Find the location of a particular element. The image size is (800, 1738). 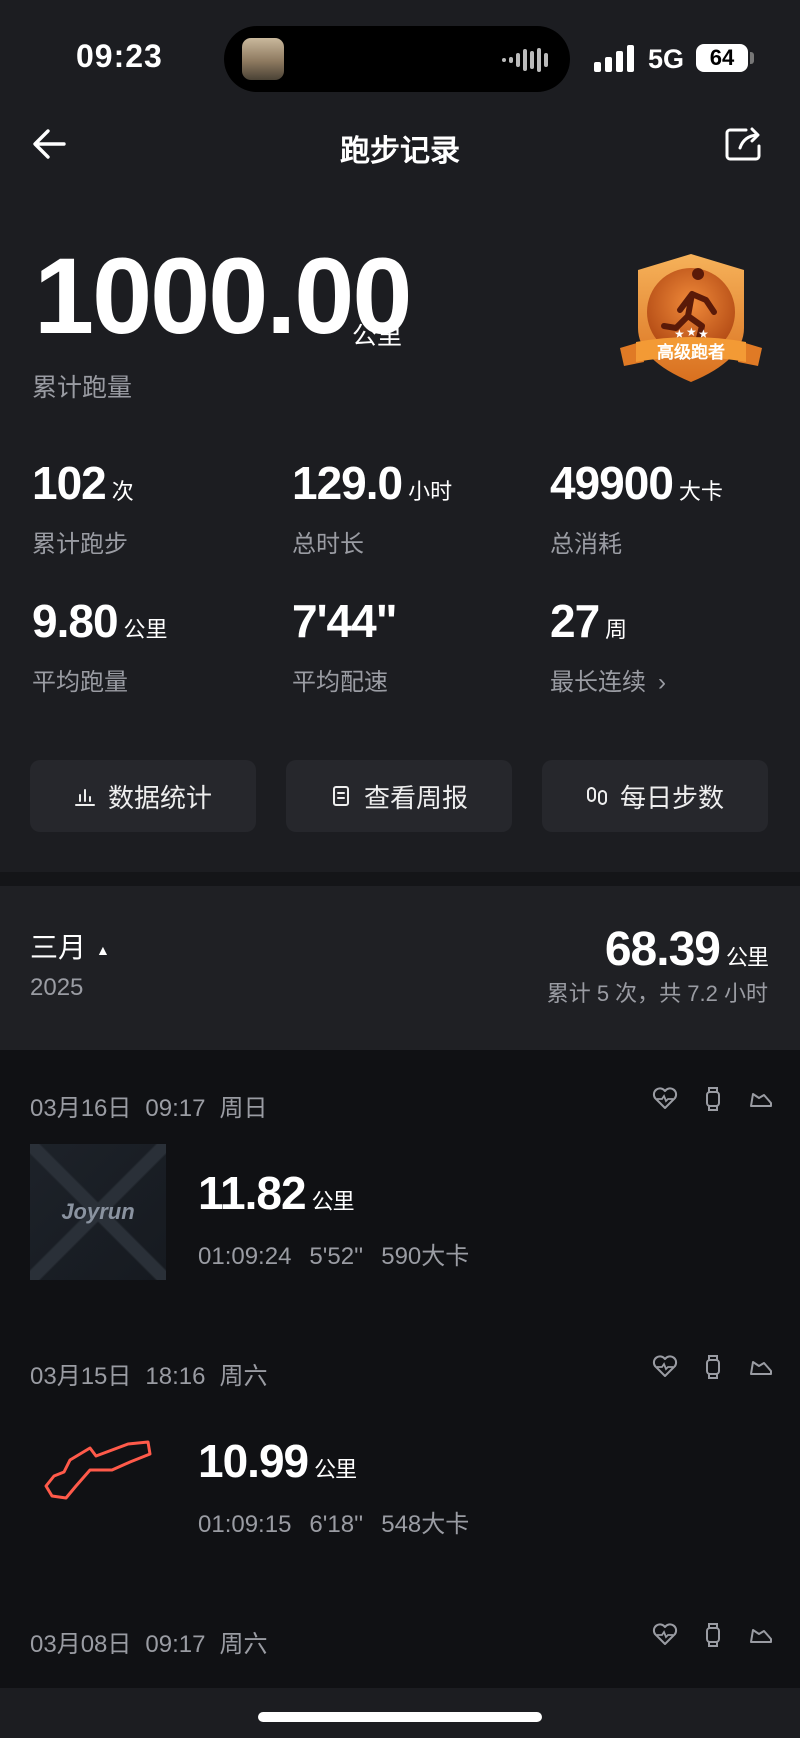

route-map-icon is located at coordinates (98, 1470).